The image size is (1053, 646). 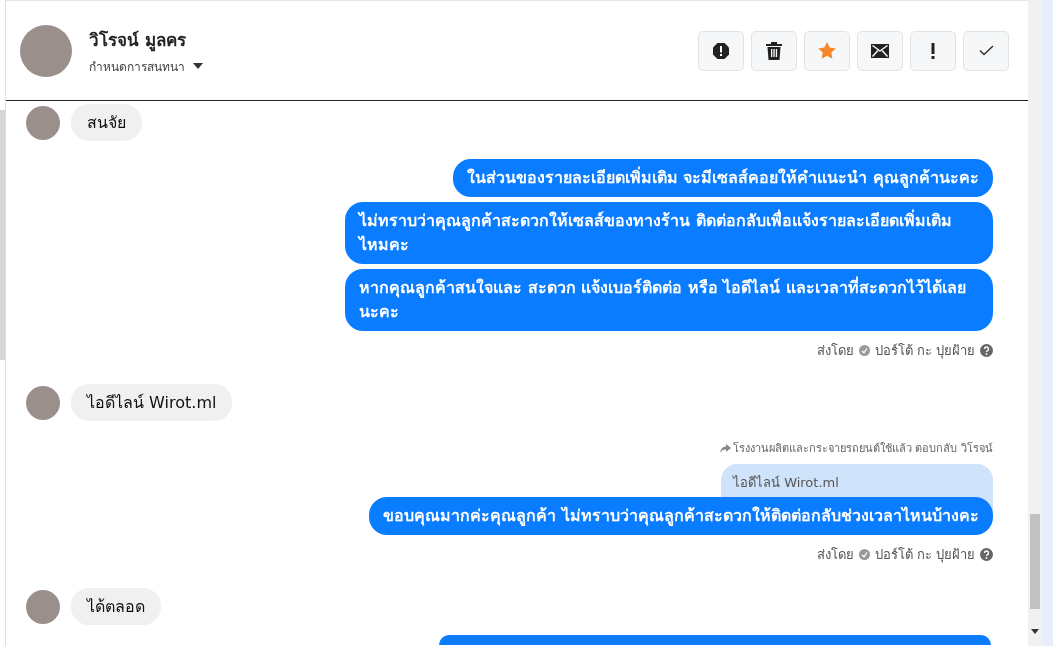 I want to click on alert-icon, so click(x=721, y=50).